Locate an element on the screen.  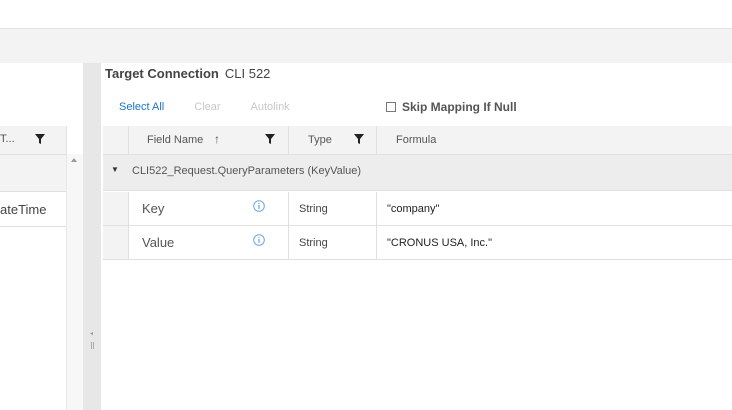
skip-mapping-toggle: Skip Mapping If Null is located at coordinates (451, 107).